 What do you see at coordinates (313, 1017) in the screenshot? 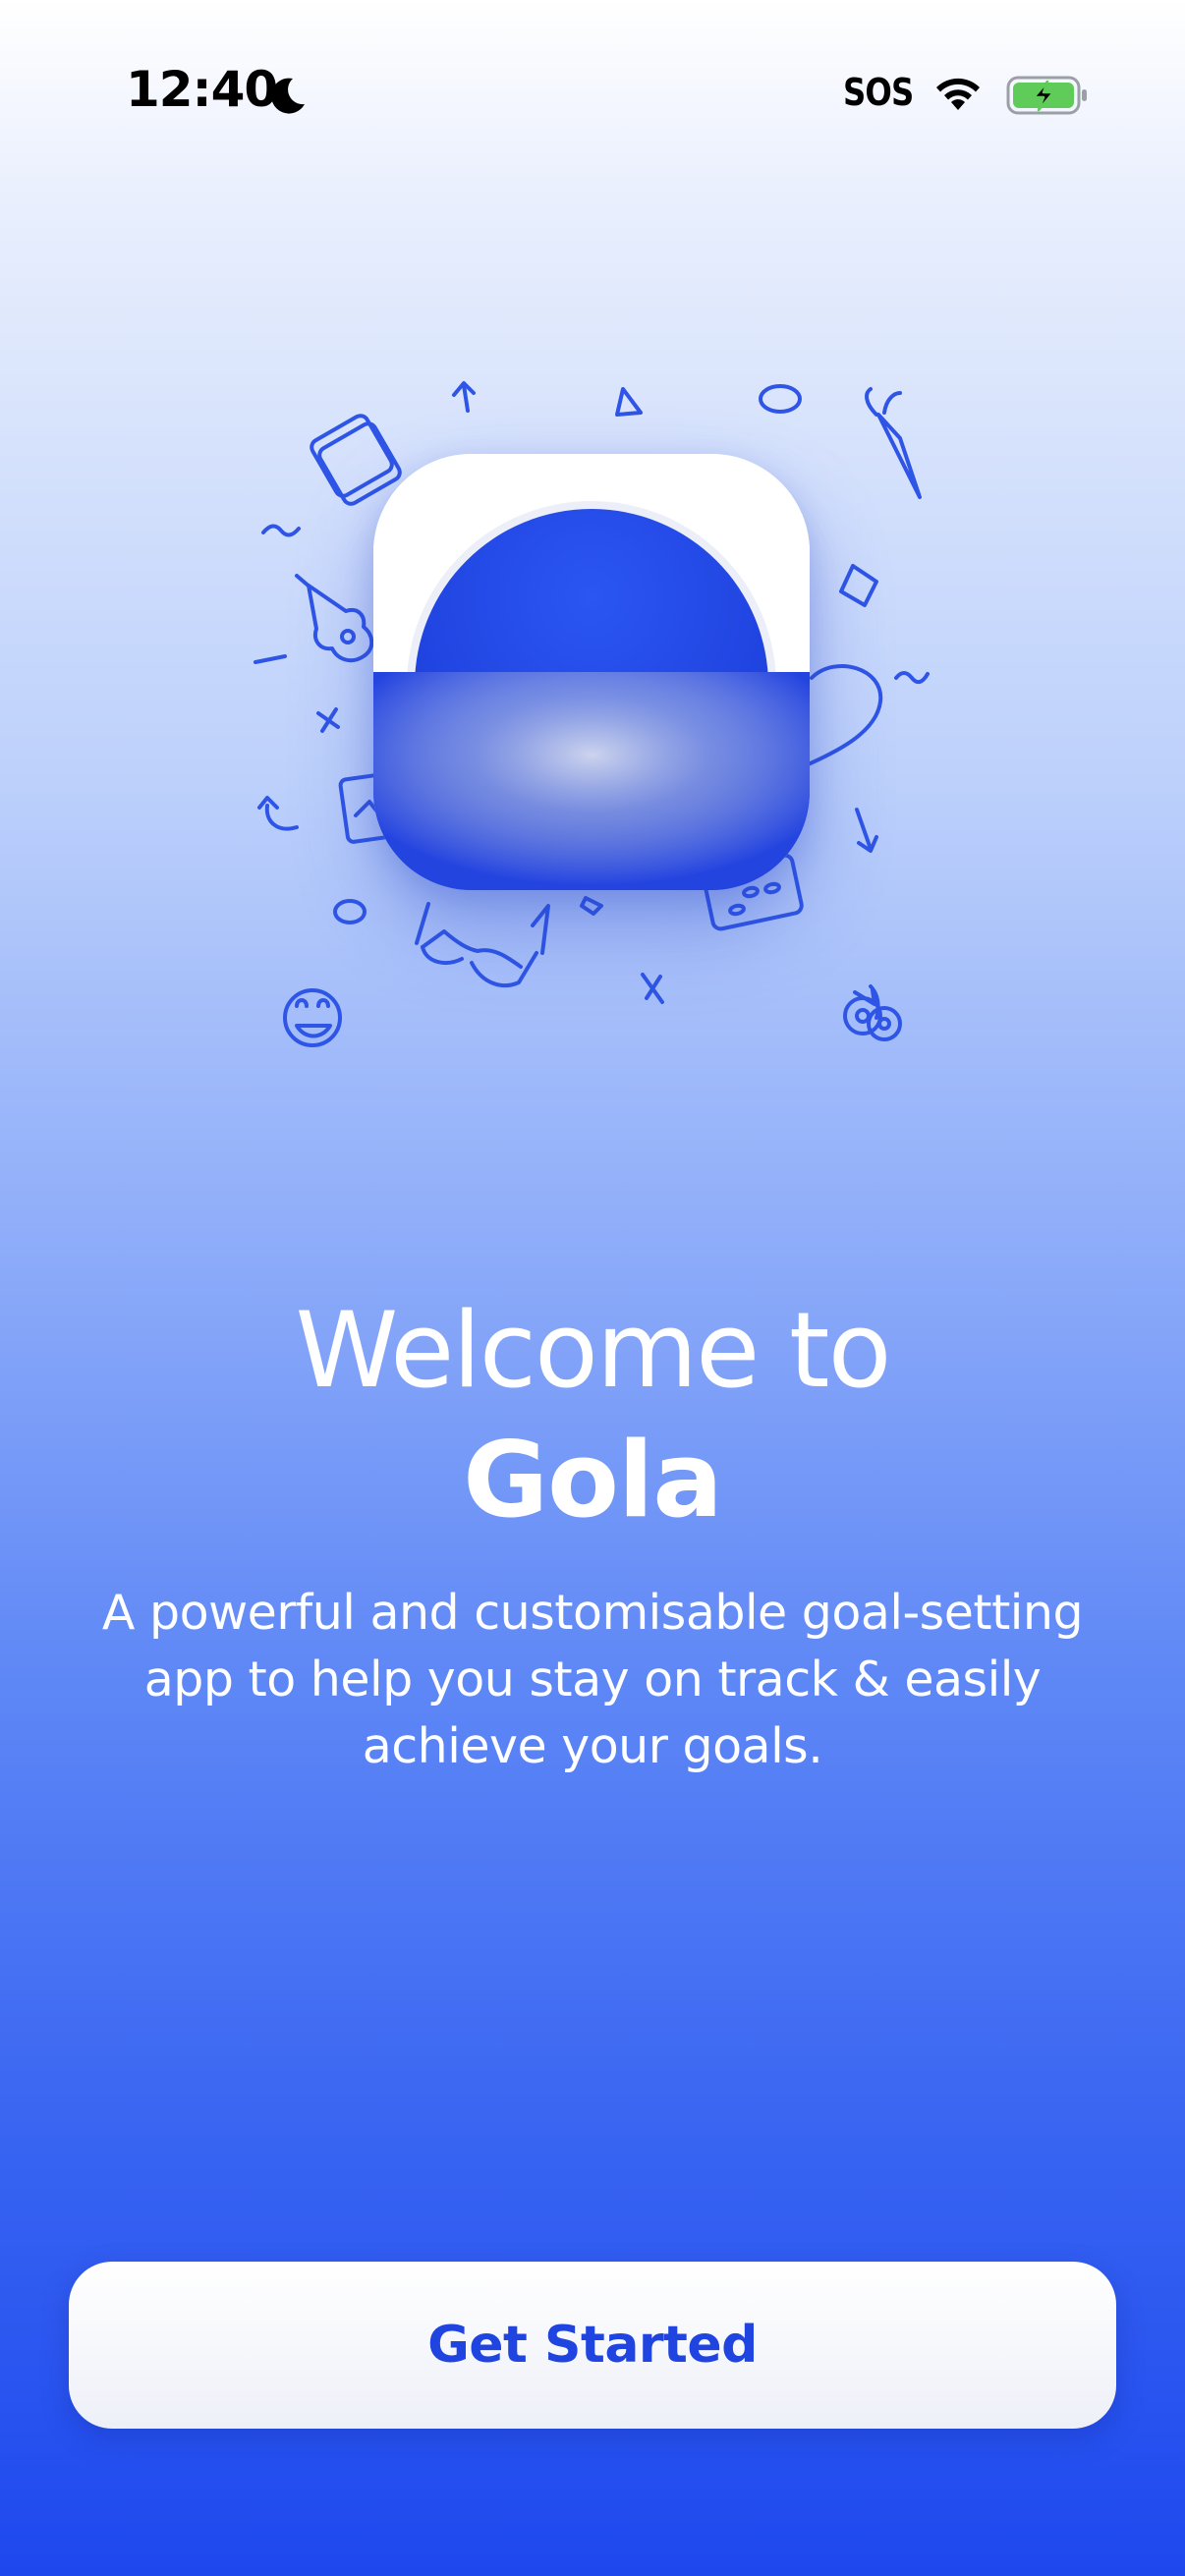
I see `smiley-icon` at bounding box center [313, 1017].